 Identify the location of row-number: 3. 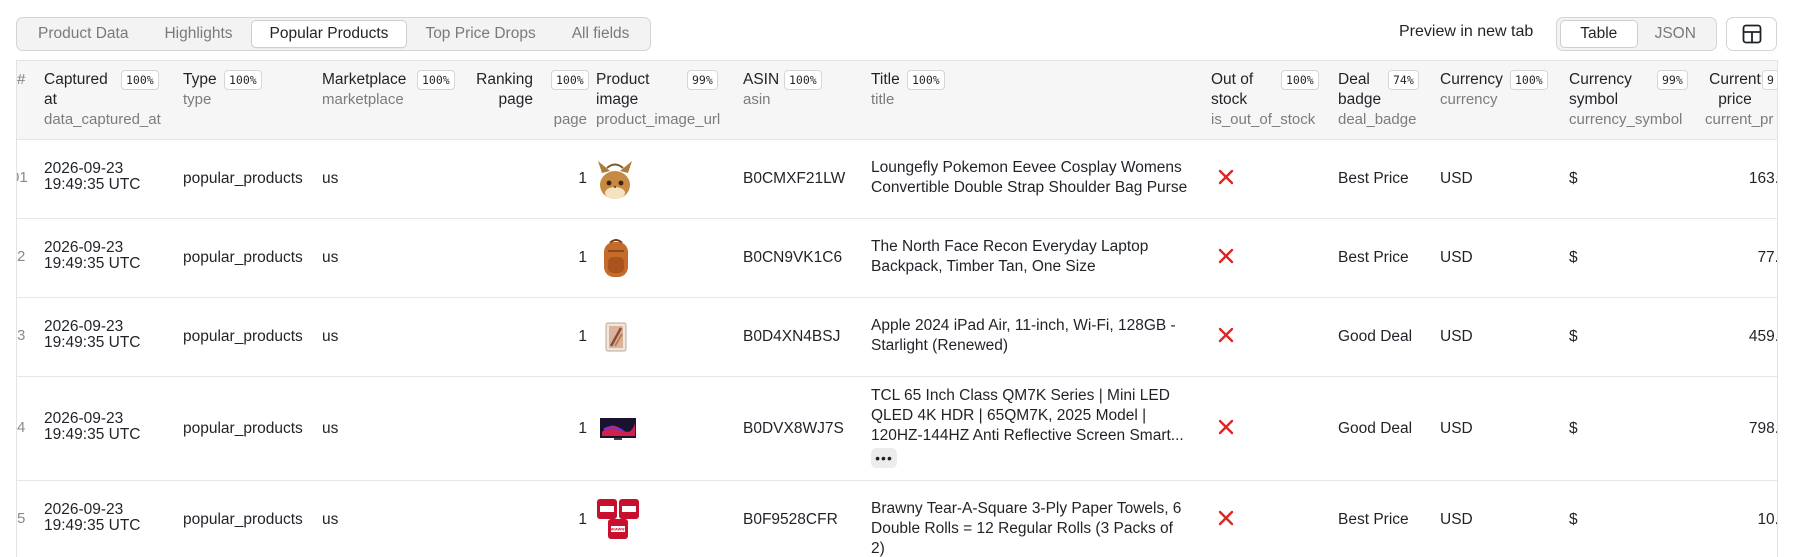
(21, 335).